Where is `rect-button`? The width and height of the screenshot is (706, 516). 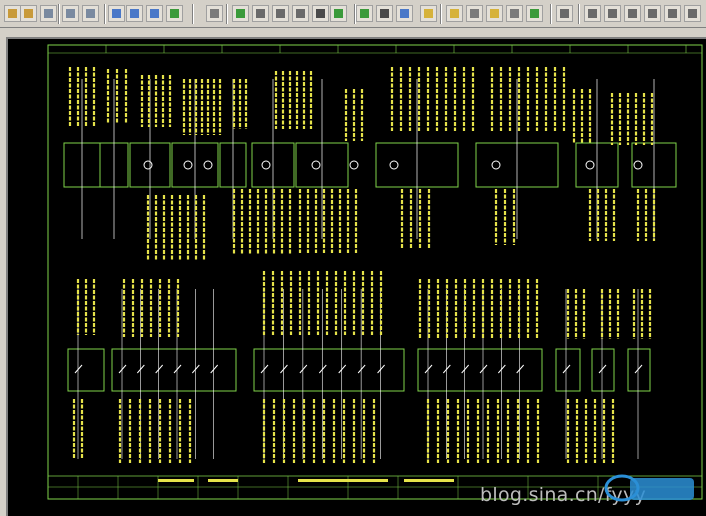 rect-button is located at coordinates (384, 13).